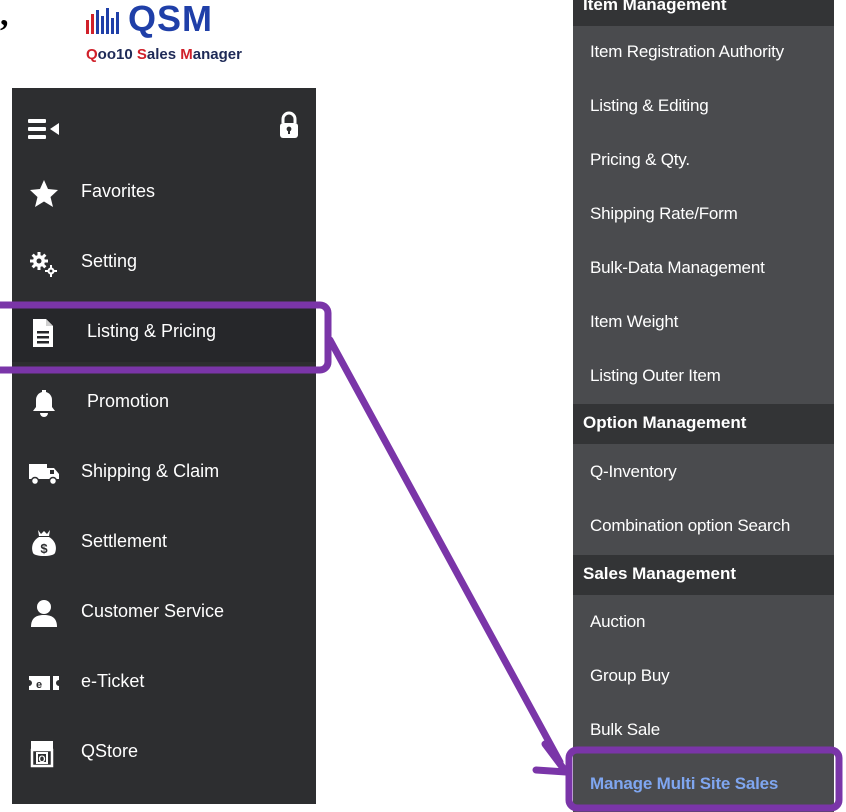 Image resolution: width=846 pixels, height=812 pixels. Describe the element at coordinates (703, 623) in the screenshot. I see `submenu-item-auction: Auction` at that location.